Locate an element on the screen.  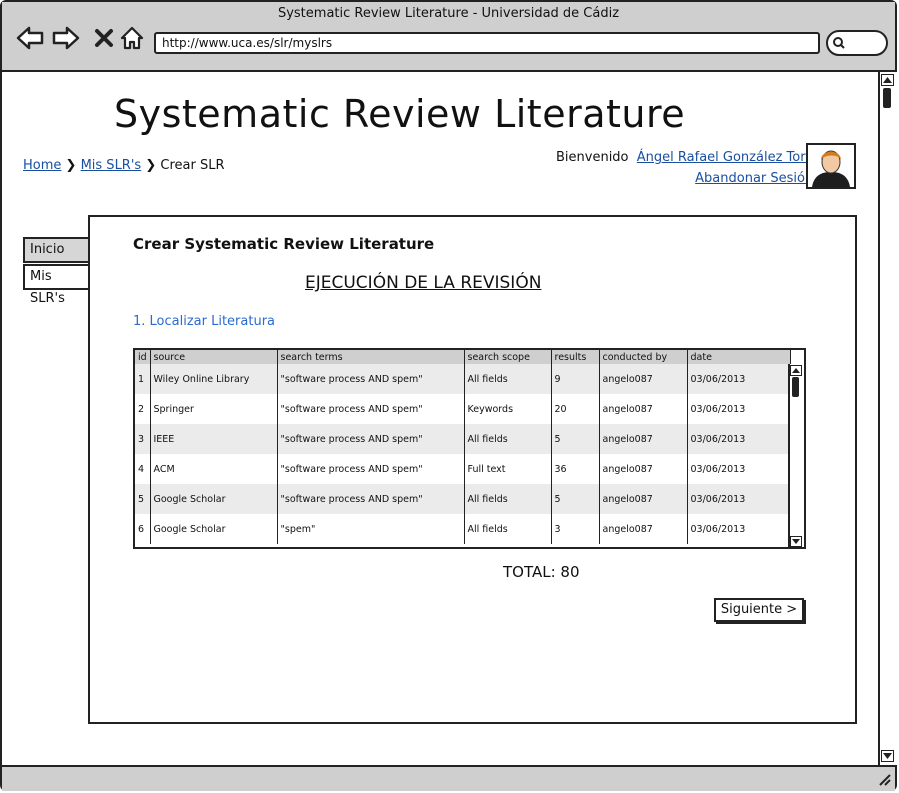
table-cell: 6 is located at coordinates (143, 529).